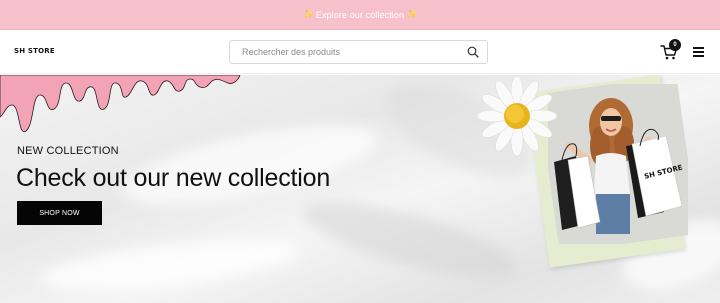 This screenshot has height=303, width=720. What do you see at coordinates (618, 164) in the screenshot?
I see `shopping-woman-image: SH STORE` at bounding box center [618, 164].